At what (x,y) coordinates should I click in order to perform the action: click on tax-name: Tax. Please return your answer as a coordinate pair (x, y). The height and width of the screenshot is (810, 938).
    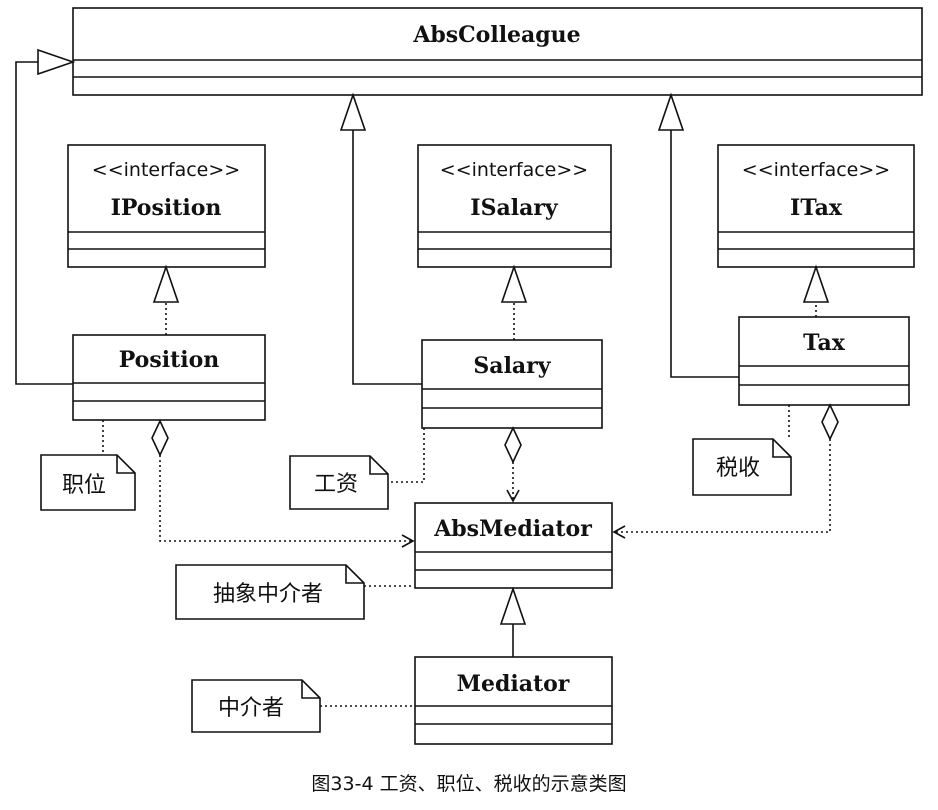
    Looking at the image, I should click on (824, 343).